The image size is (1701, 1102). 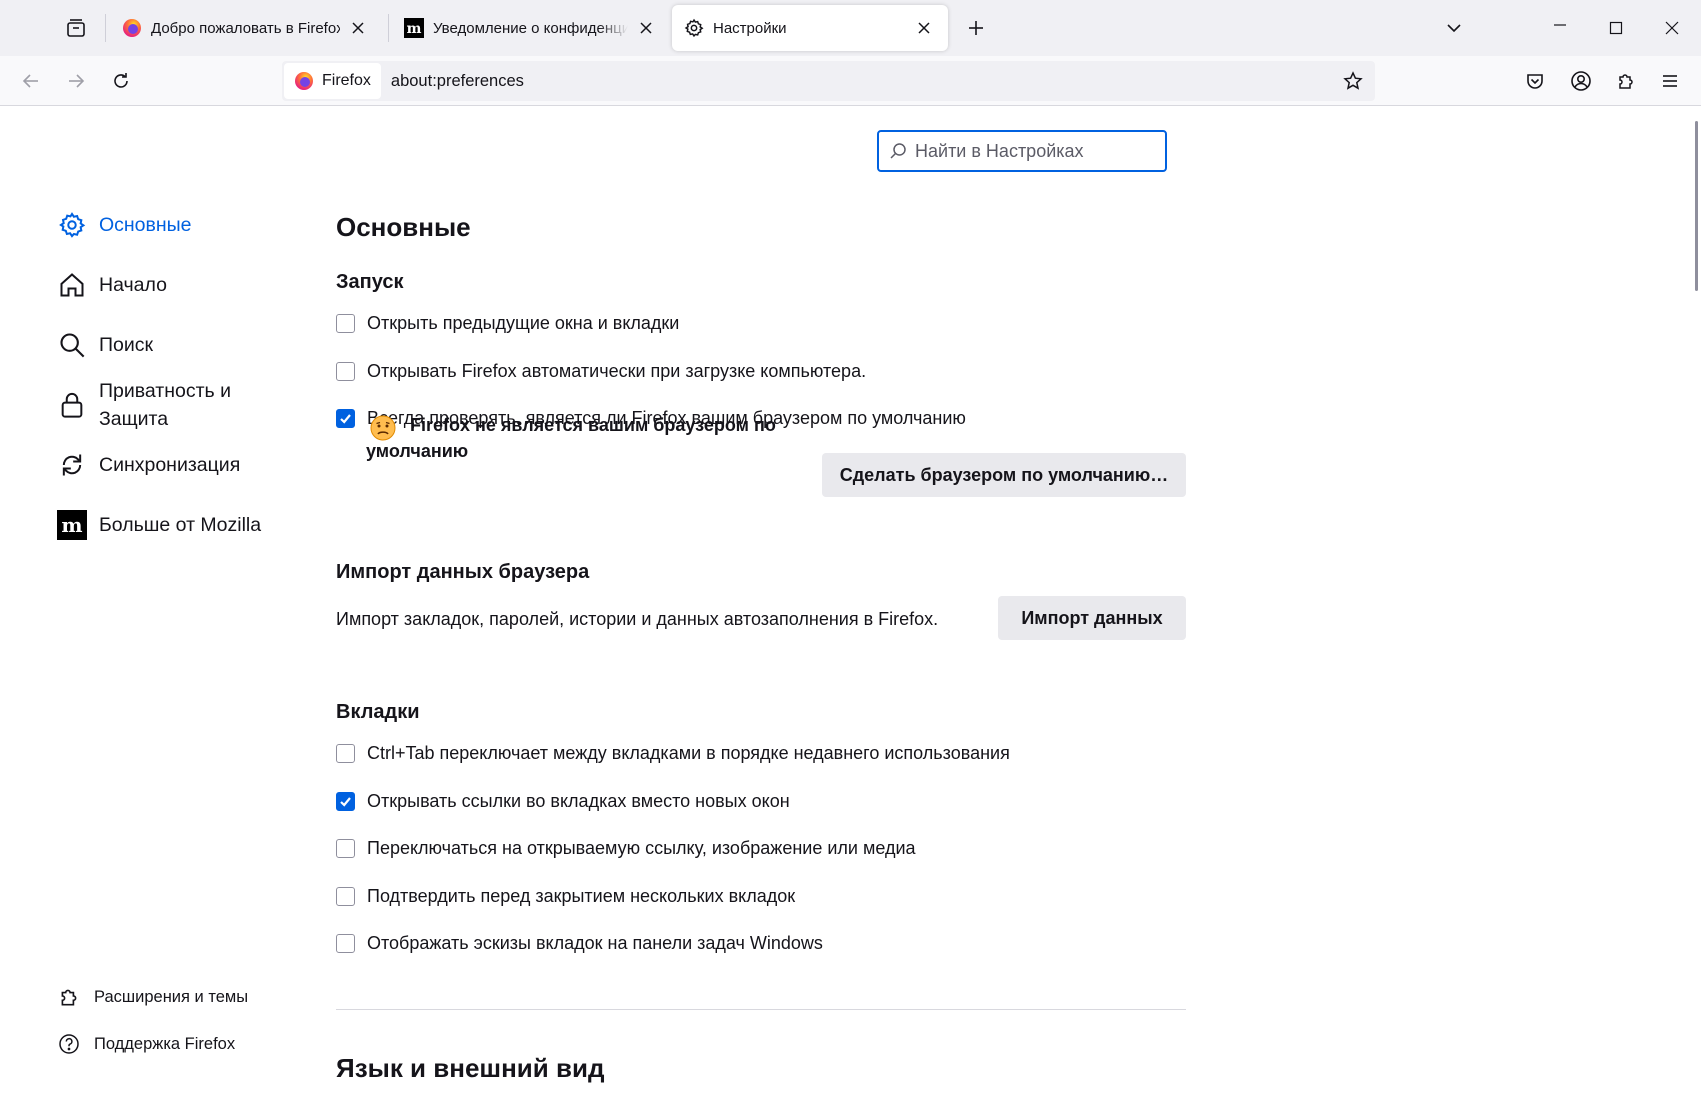 What do you see at coordinates (378, 712) in the screenshot?
I see `tabs-heading: Вкладки` at bounding box center [378, 712].